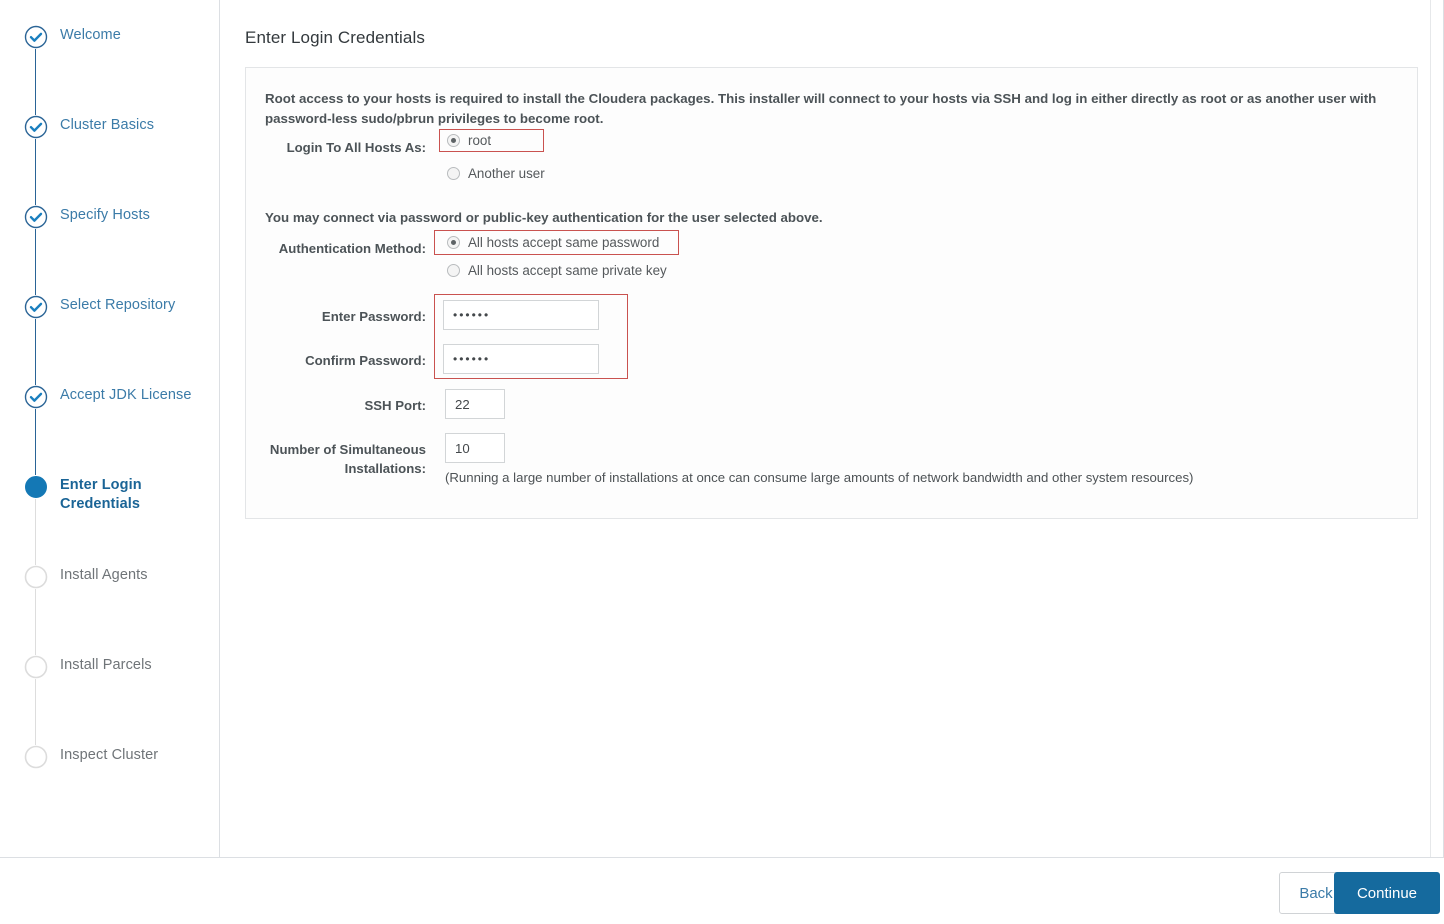 The image size is (1444, 924). I want to click on simultaneous-installations-label-line2: Installations:, so click(385, 468).